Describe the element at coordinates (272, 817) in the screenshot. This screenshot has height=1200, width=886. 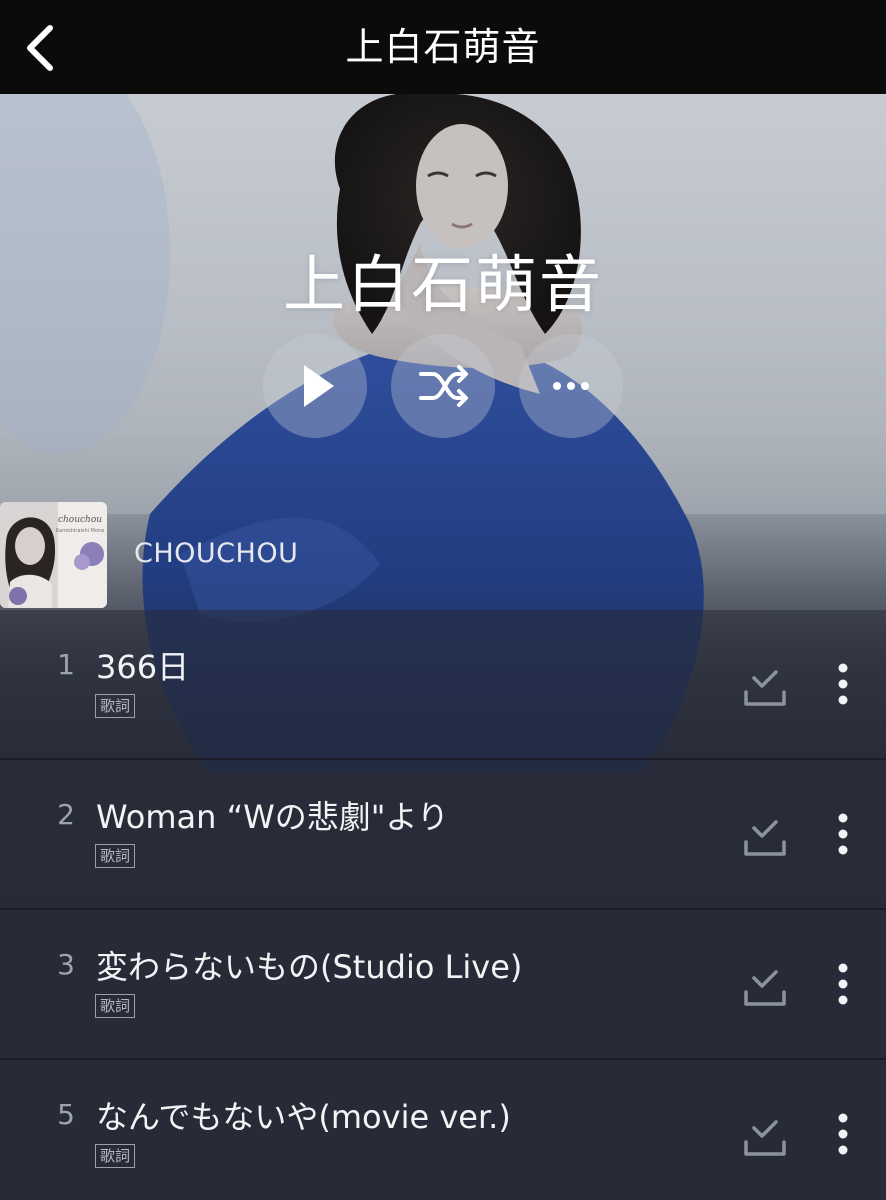
I see `track-title: Woman “Wの悲劇"より` at that location.